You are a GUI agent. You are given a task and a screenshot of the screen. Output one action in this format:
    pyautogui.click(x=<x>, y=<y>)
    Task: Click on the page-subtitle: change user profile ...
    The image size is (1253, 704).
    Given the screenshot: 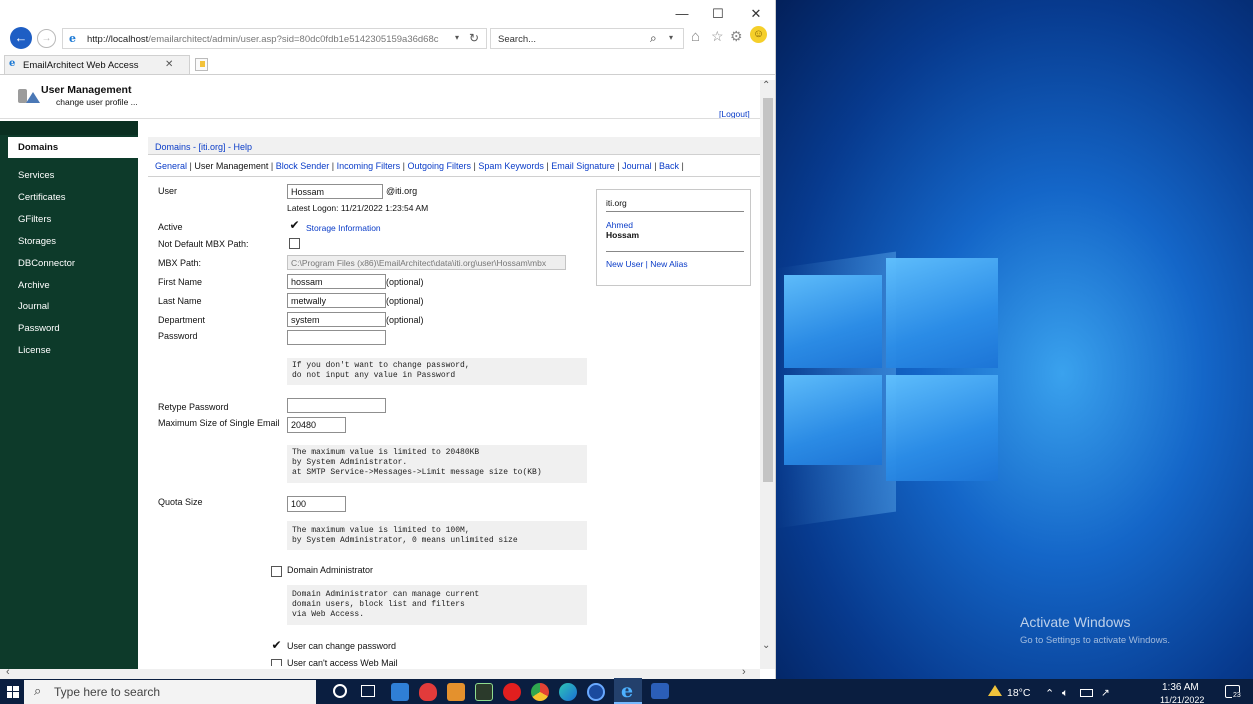 What is the action you would take?
    pyautogui.click(x=97, y=102)
    